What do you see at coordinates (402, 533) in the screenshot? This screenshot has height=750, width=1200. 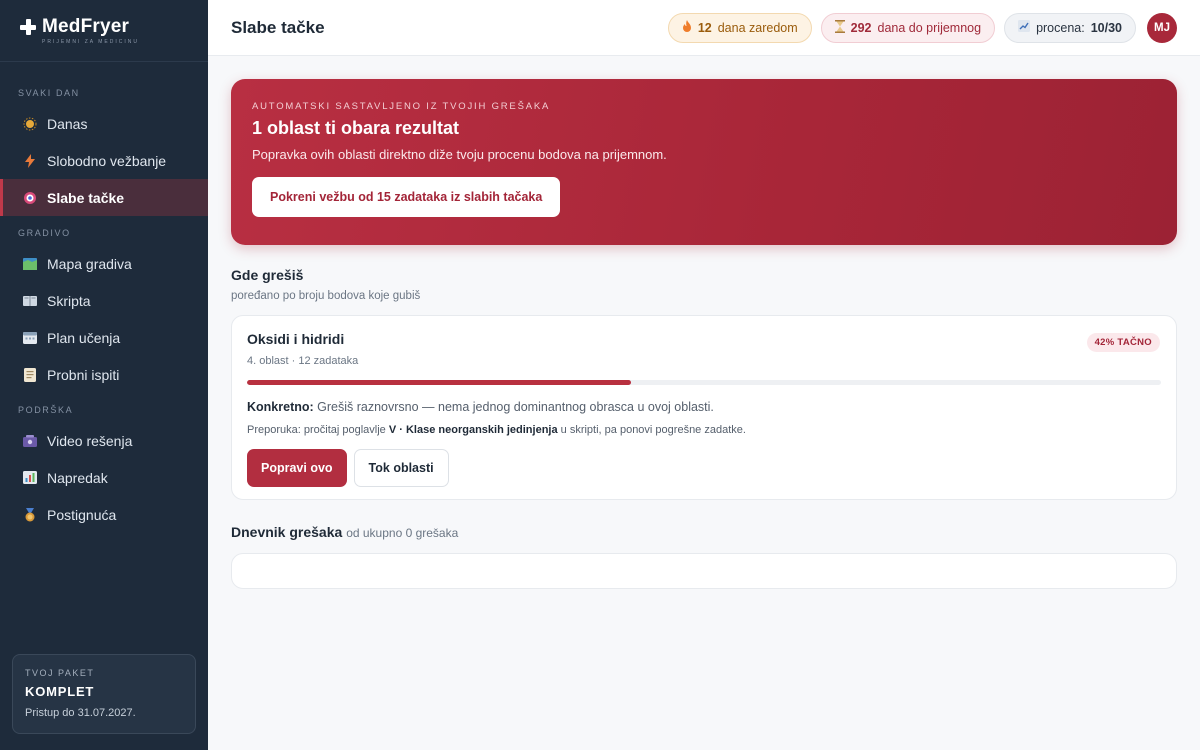 I see `error-log-subtitle: od ukupno 0 grešaka` at bounding box center [402, 533].